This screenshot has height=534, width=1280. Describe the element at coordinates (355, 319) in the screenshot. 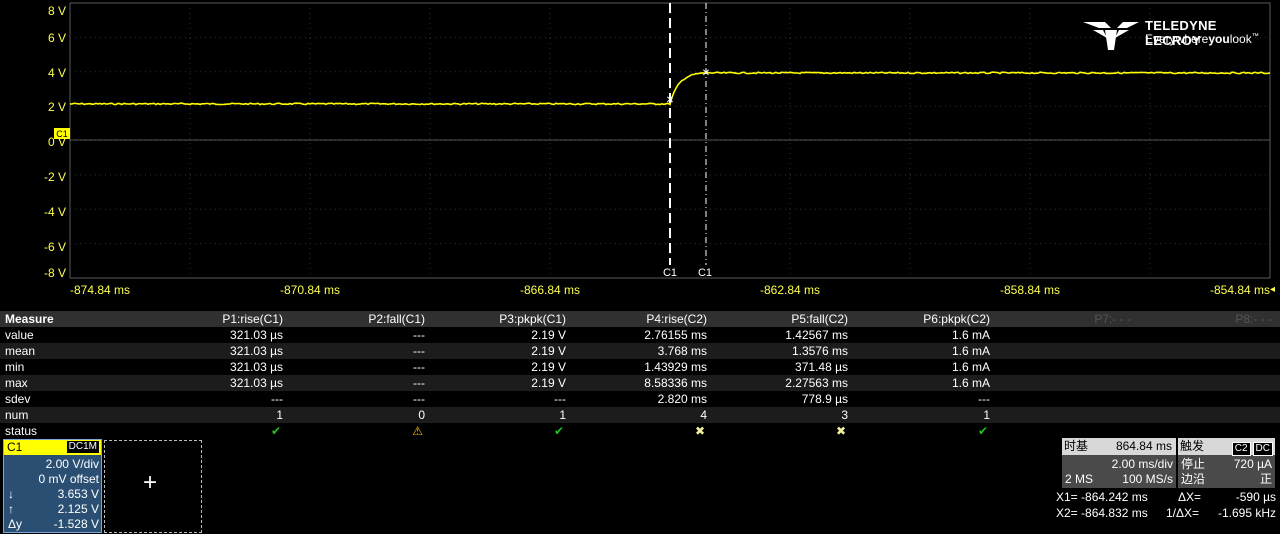

I see `measure-column-header: P2:fall(C1)` at that location.